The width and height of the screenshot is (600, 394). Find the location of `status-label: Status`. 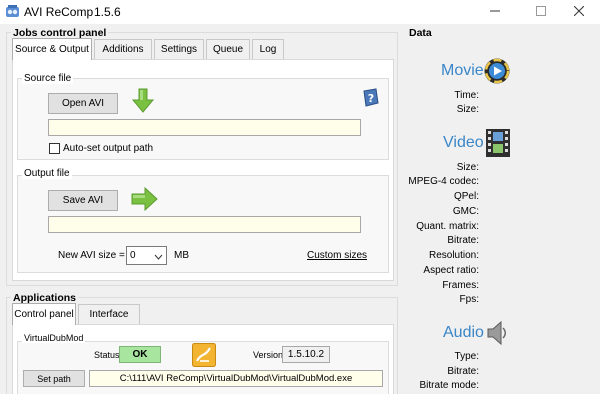

status-label: Status is located at coordinates (107, 355).